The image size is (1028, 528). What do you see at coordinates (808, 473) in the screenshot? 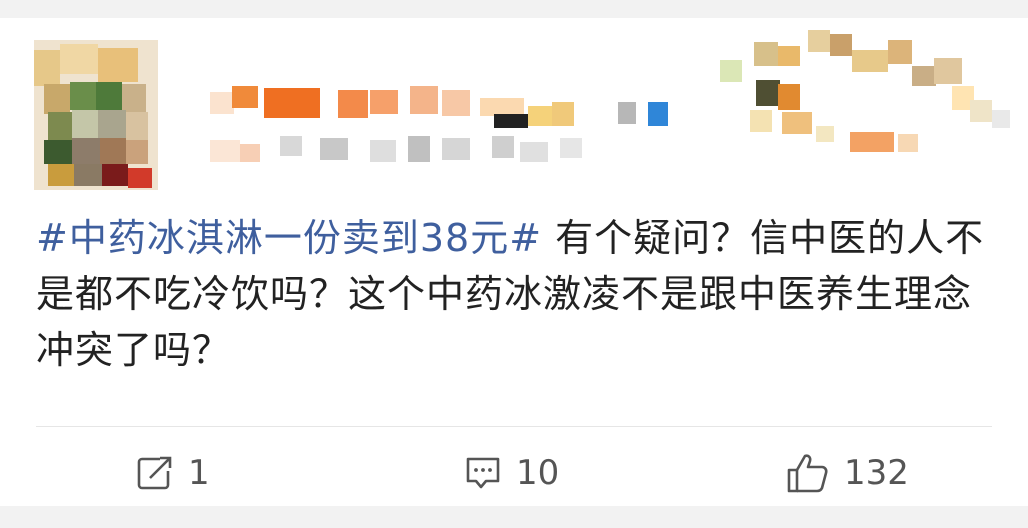
I see `thumbs-up-icon` at bounding box center [808, 473].